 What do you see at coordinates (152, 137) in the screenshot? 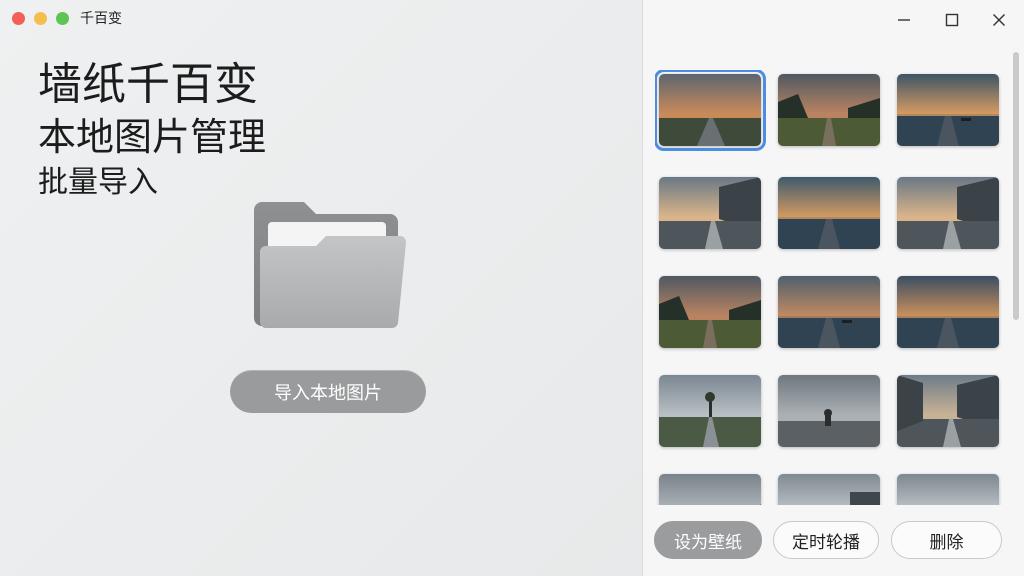
I see `headline-secondary: 本地图片管理` at bounding box center [152, 137].